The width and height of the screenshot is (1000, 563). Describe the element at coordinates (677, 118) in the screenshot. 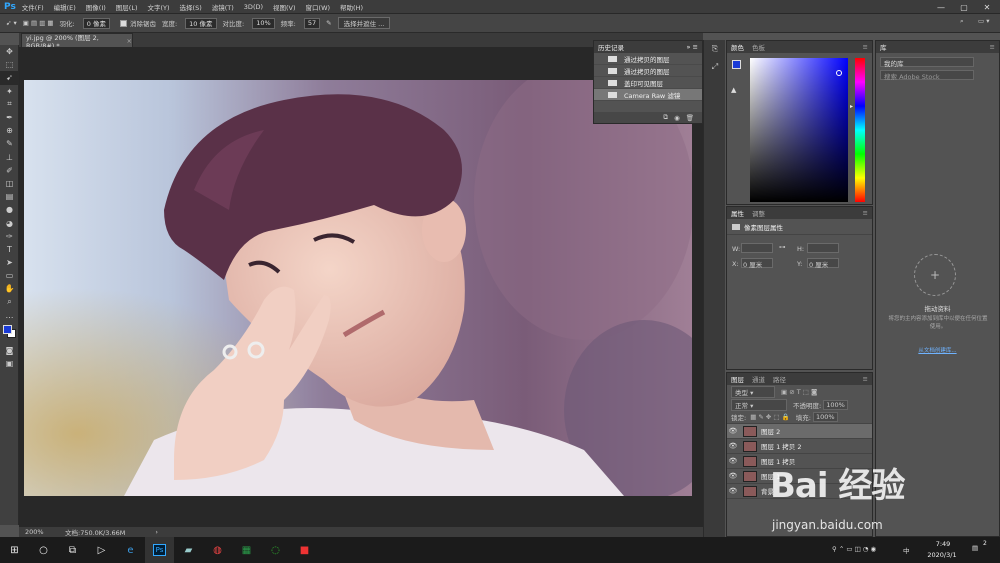

I see `snapshot-icon: ◉` at that location.